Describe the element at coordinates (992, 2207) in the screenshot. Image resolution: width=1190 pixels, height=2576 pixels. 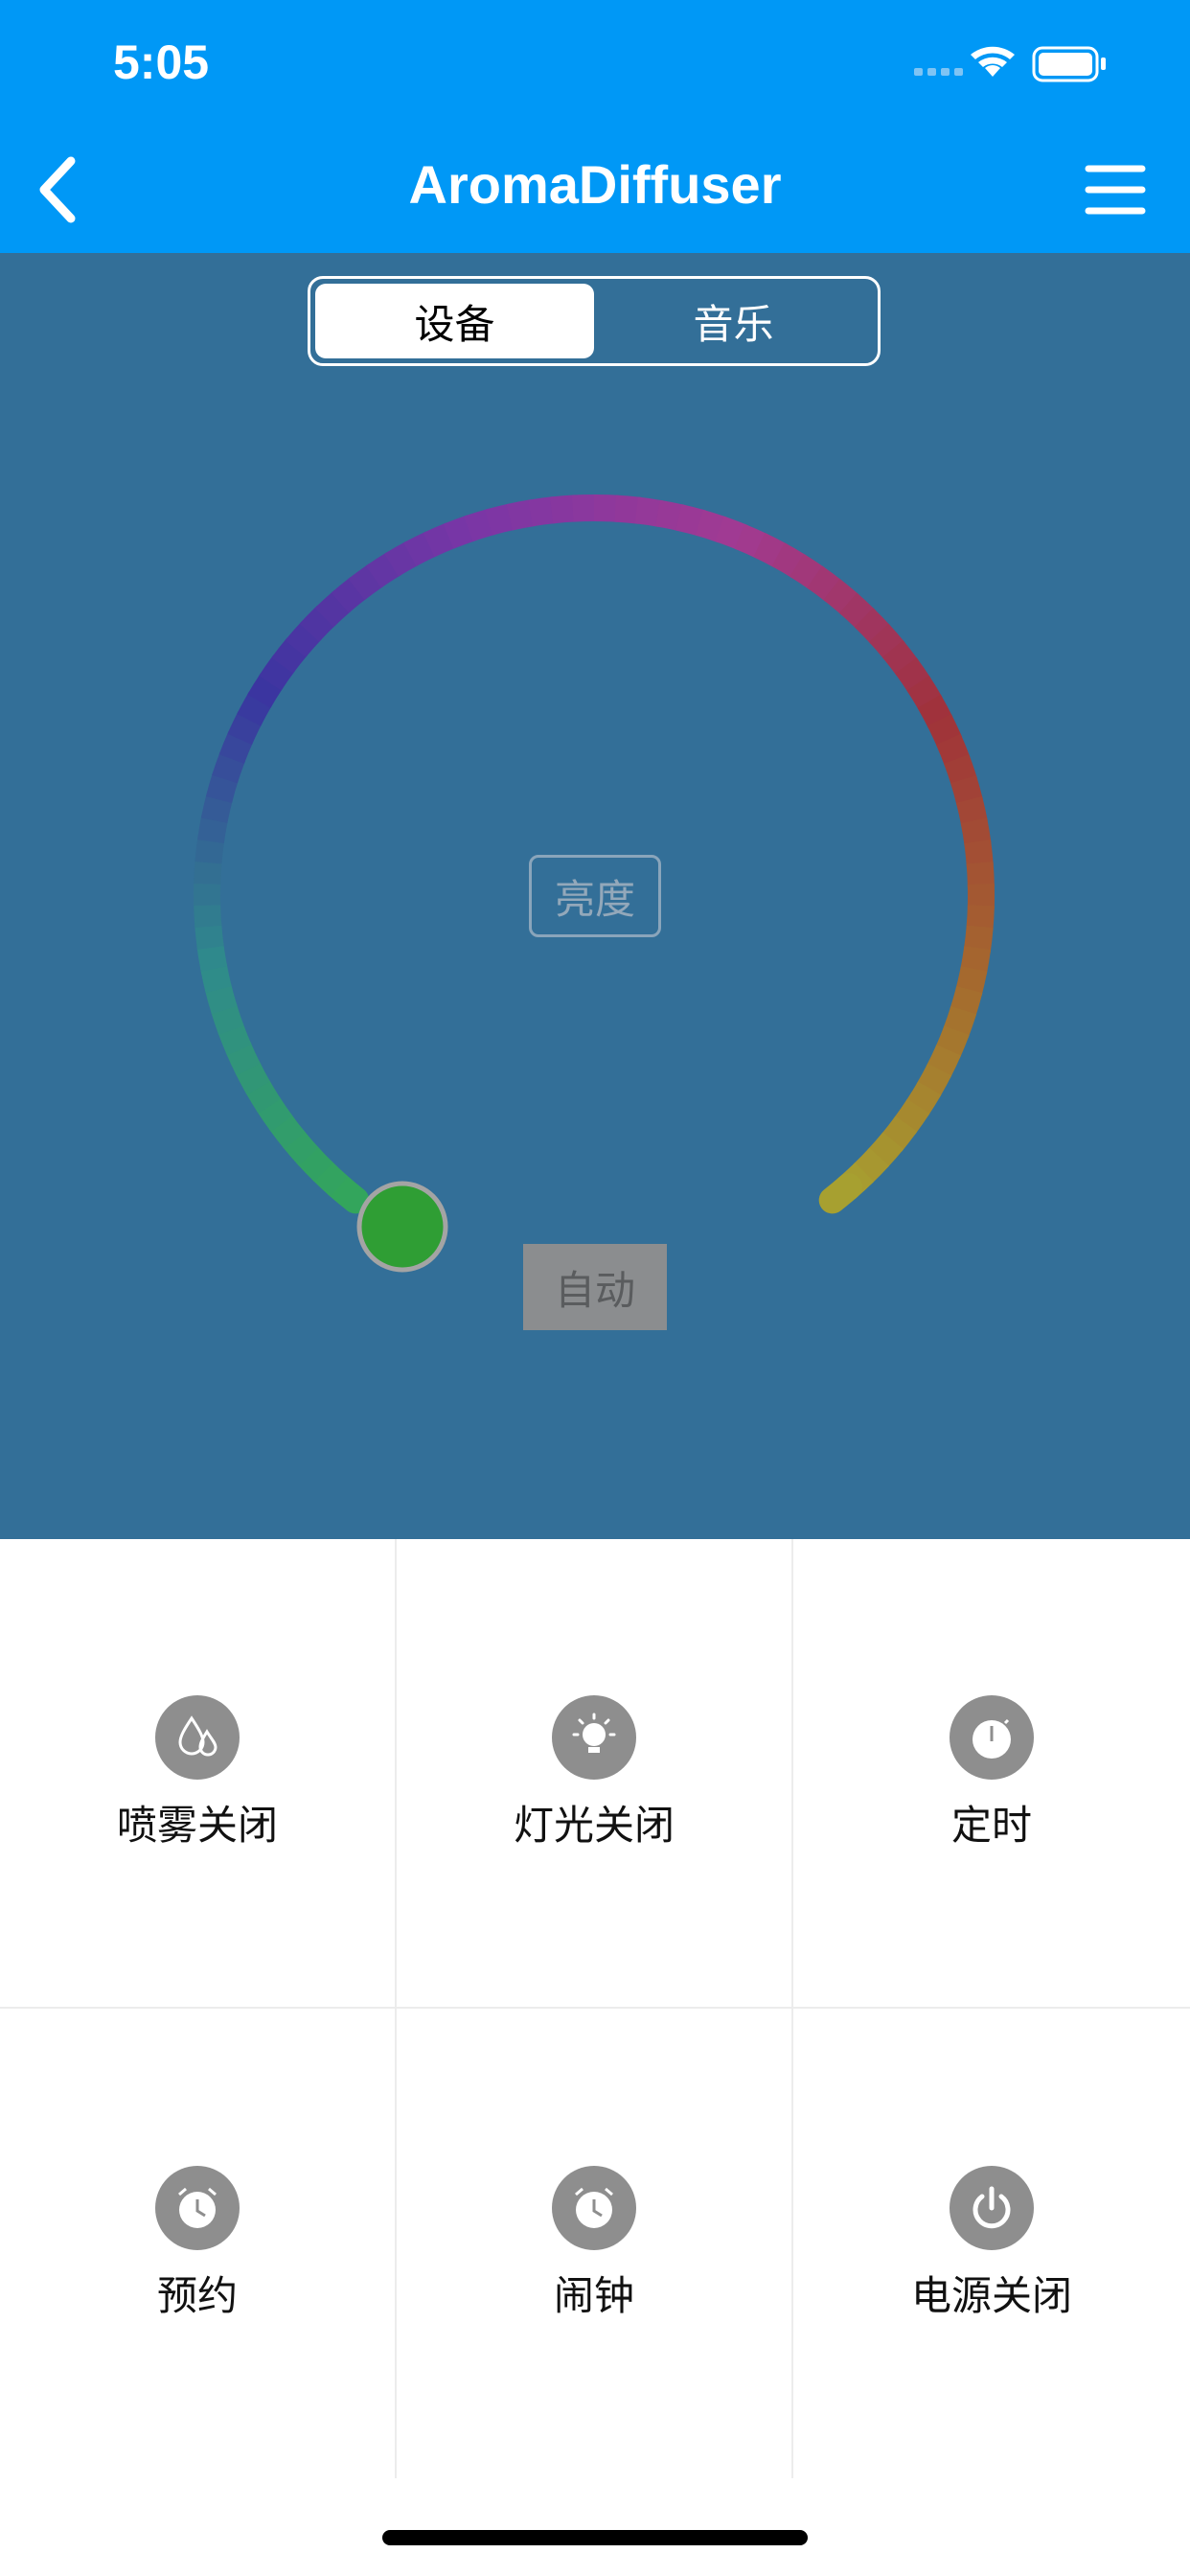
I see `power-icon` at that location.